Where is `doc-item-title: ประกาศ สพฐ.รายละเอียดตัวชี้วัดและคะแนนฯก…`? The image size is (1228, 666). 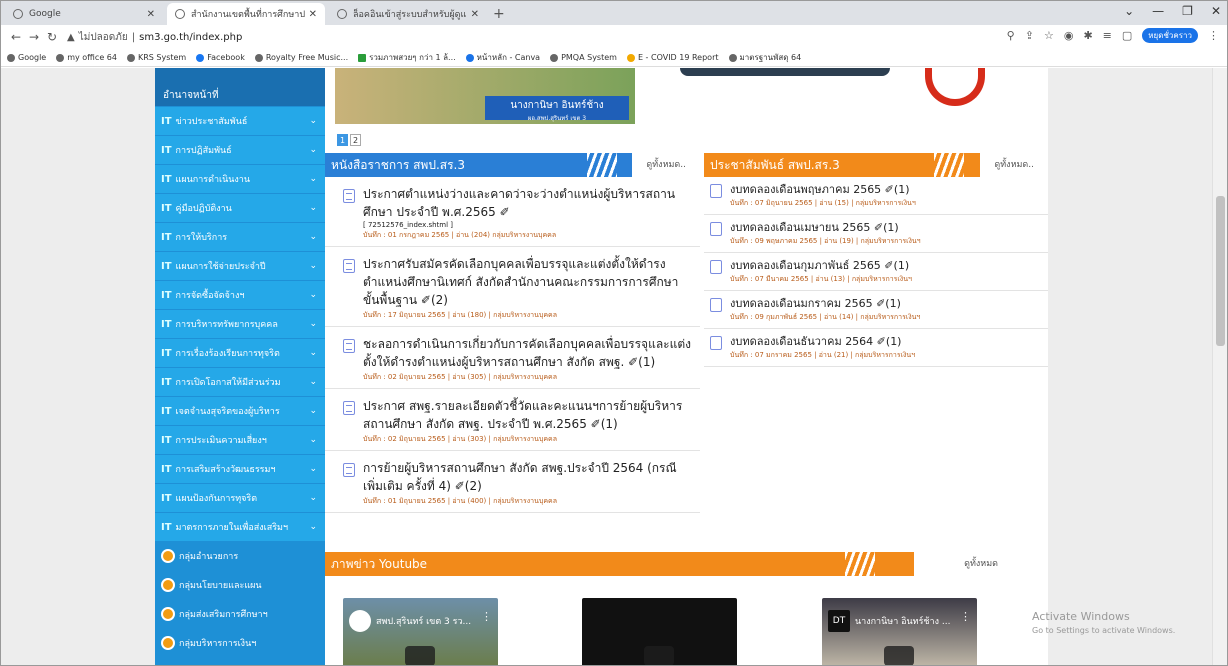 doc-item-title: ประกาศ สพฐ.รายละเอียดตัวชี้วัดและคะแนนฯก… is located at coordinates (528, 415).